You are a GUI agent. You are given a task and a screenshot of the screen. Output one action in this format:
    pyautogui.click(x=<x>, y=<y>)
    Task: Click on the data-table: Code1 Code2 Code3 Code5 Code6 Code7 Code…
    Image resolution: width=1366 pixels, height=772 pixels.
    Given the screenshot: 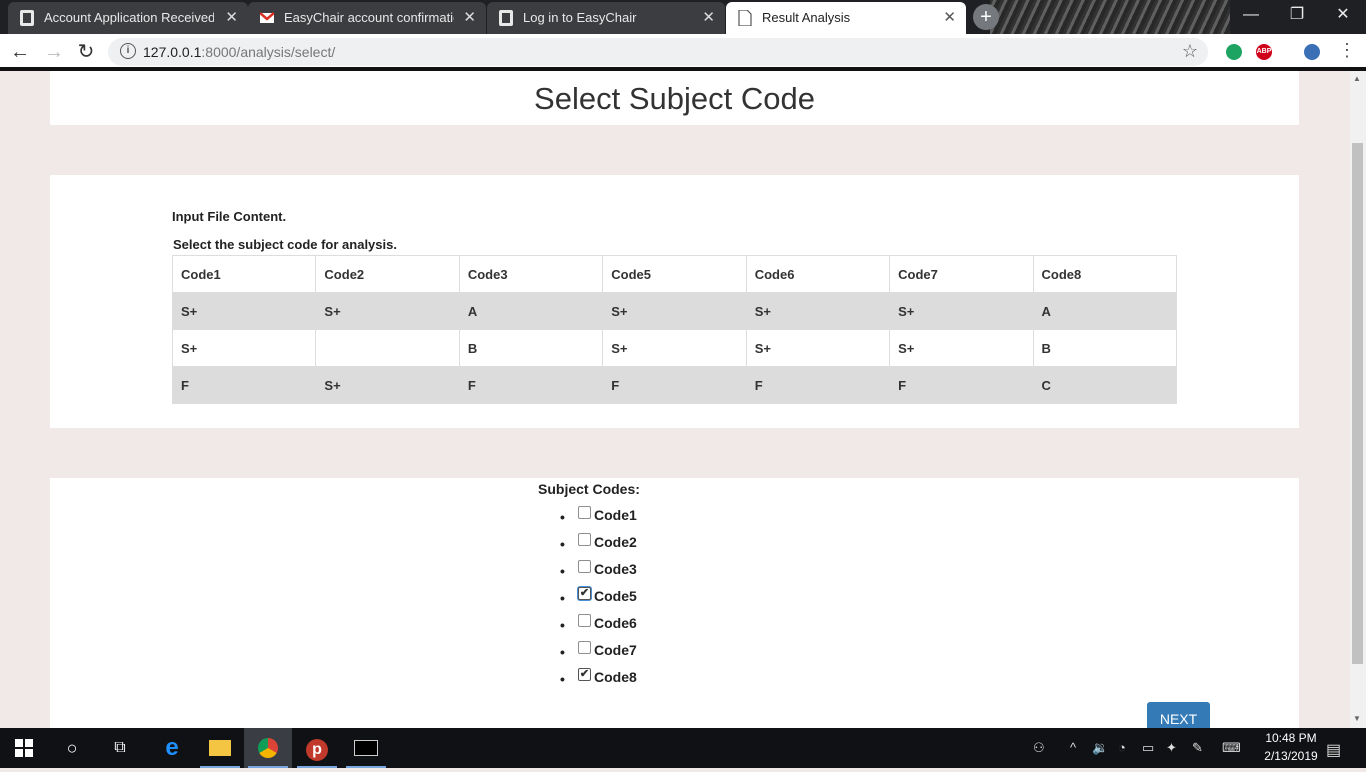 What is the action you would take?
    pyautogui.click(x=674, y=329)
    